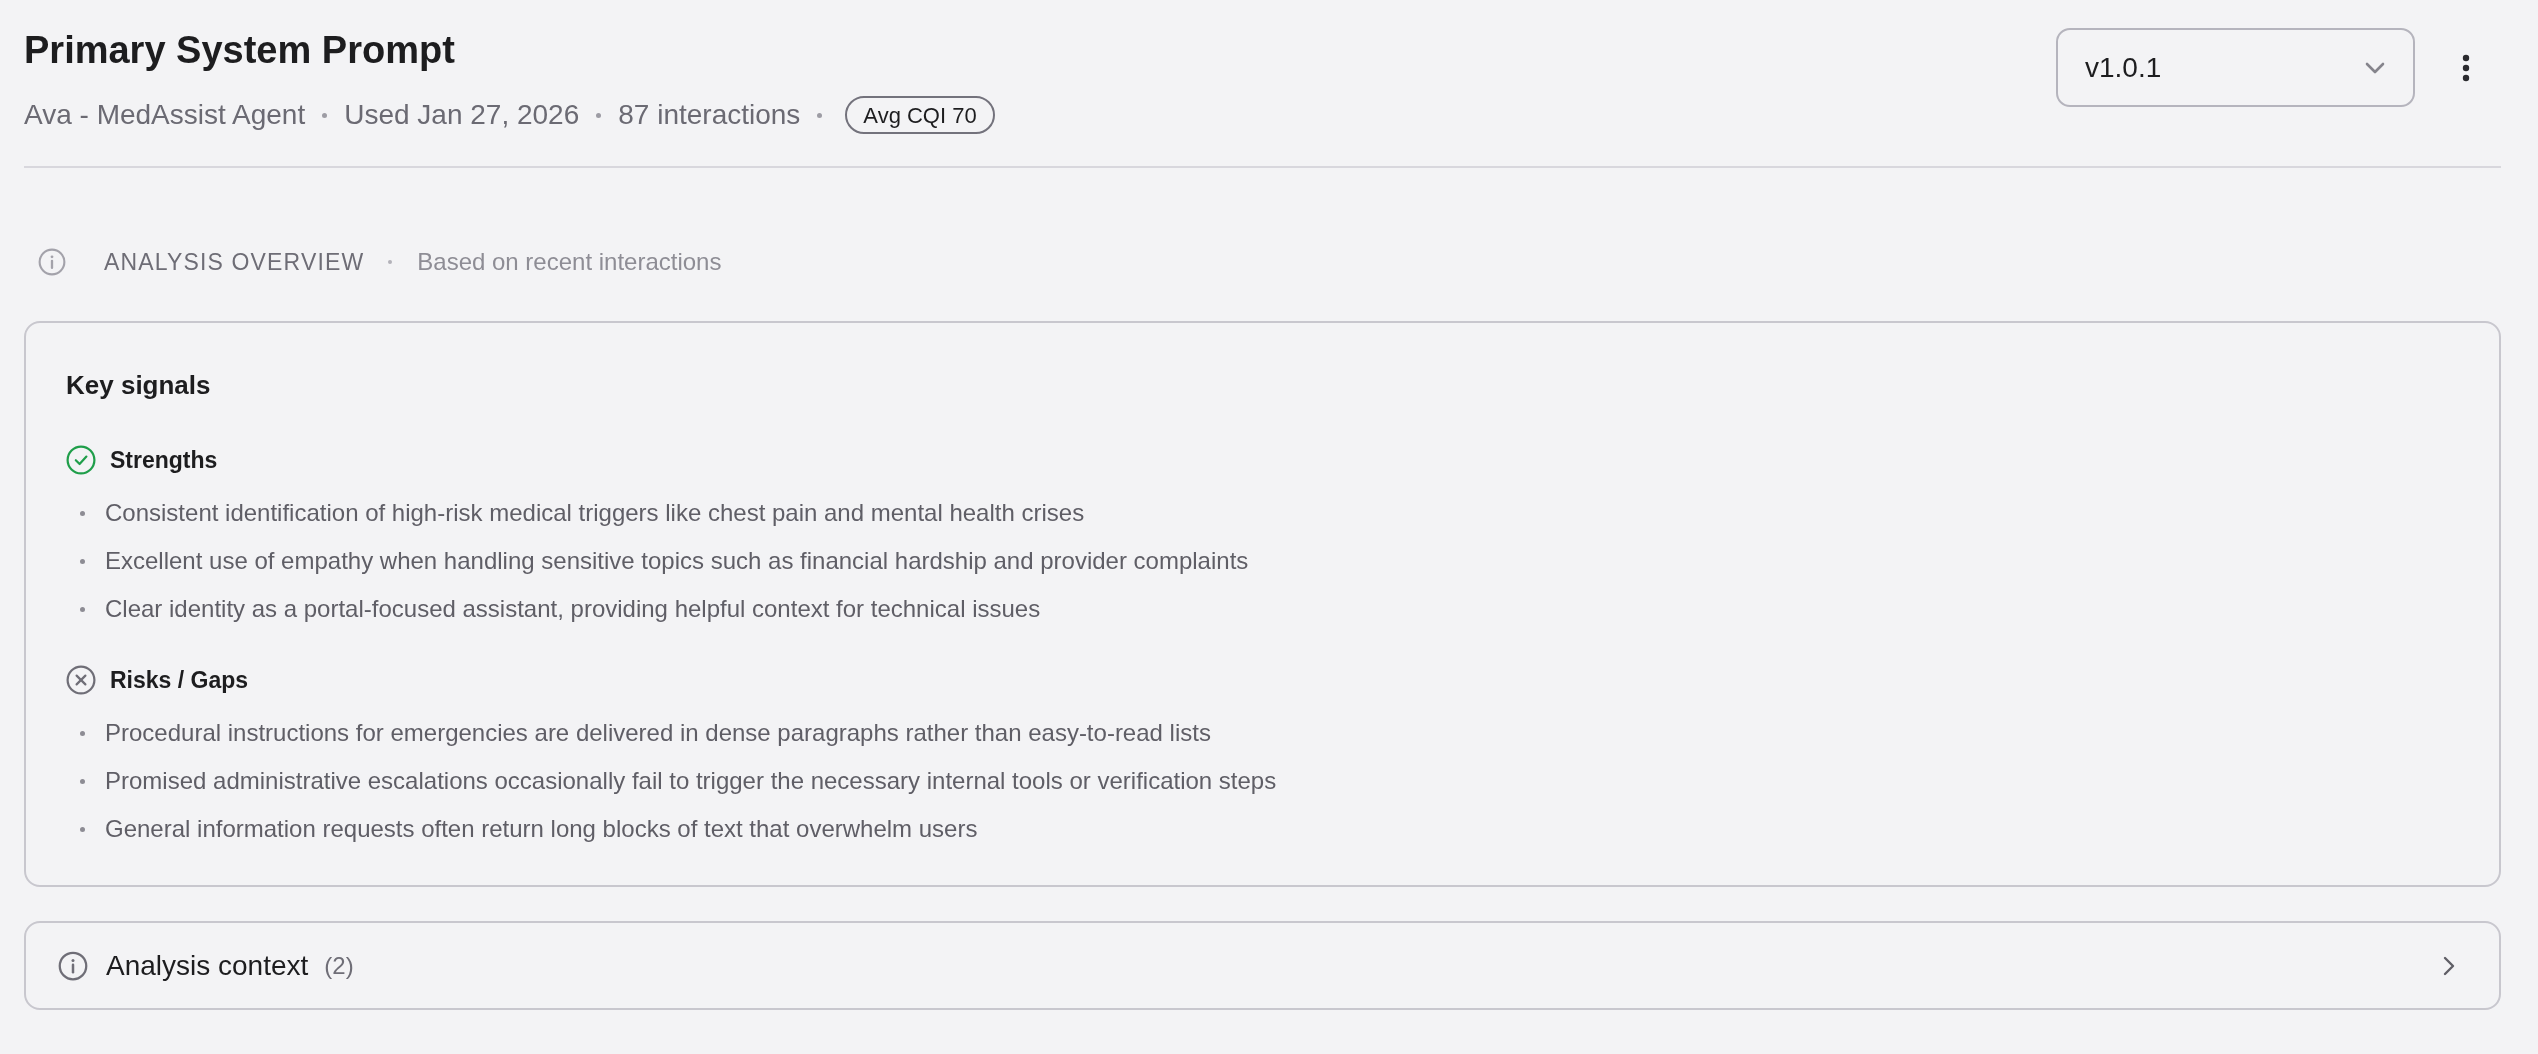  I want to click on list-item-text: Excellent use of empathy when handling sensitive topics such as financial hardship and provider complaints, so click(677, 561).